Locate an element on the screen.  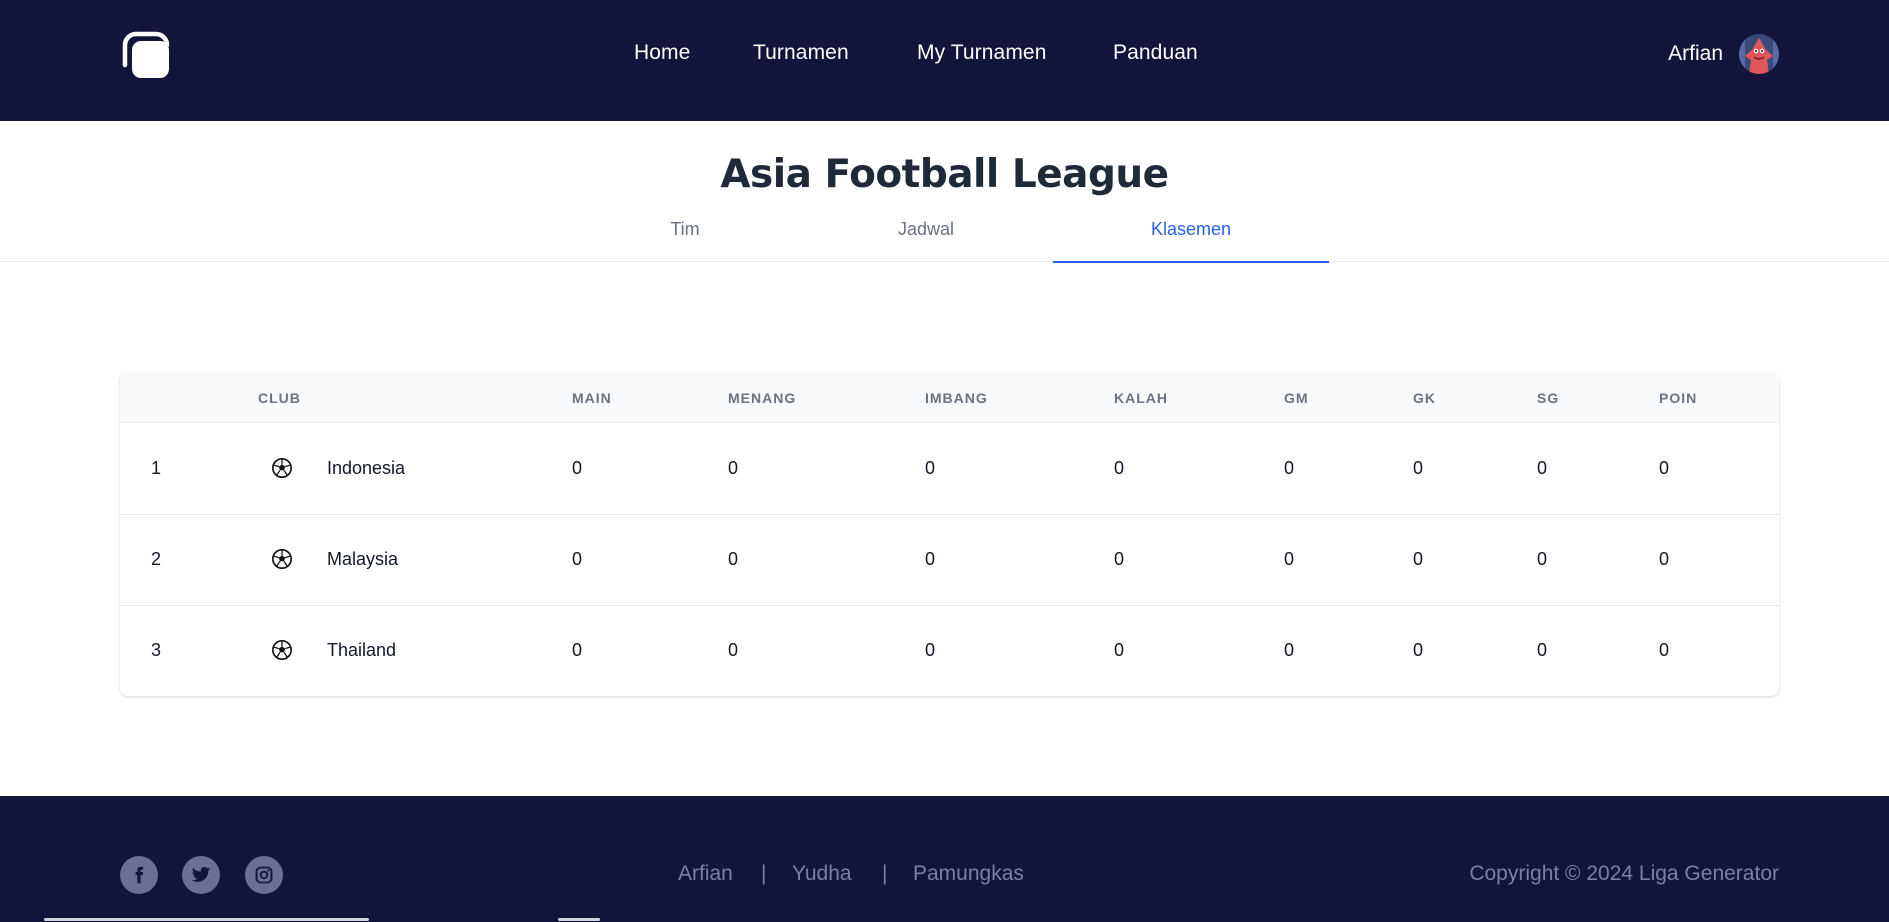
rank-cell: 1 is located at coordinates (156, 468).